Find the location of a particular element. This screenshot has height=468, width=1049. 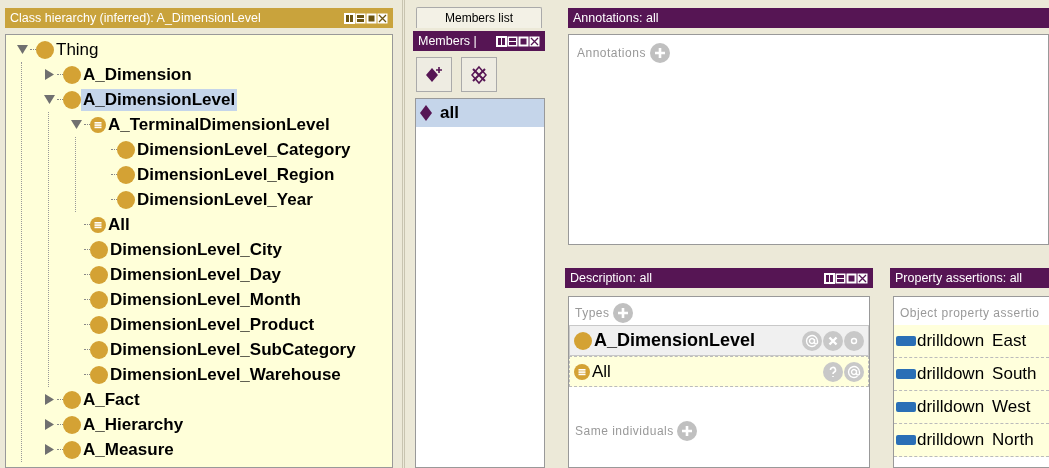

property-value: South is located at coordinates (1014, 374).